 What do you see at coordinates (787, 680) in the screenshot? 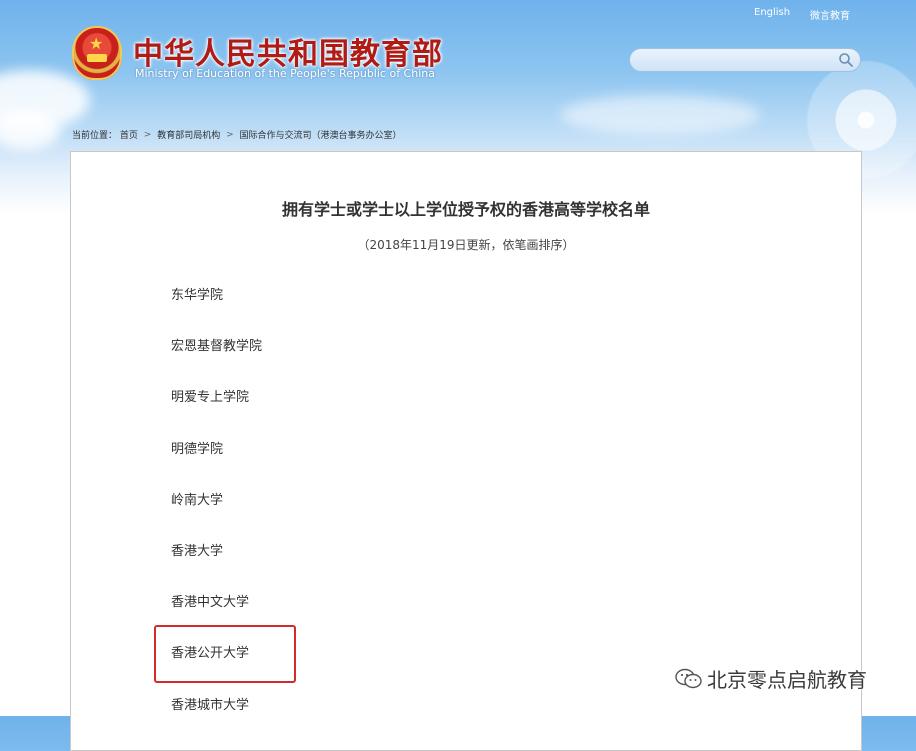
I see `watermark-text: 北京零点启航教育` at bounding box center [787, 680].